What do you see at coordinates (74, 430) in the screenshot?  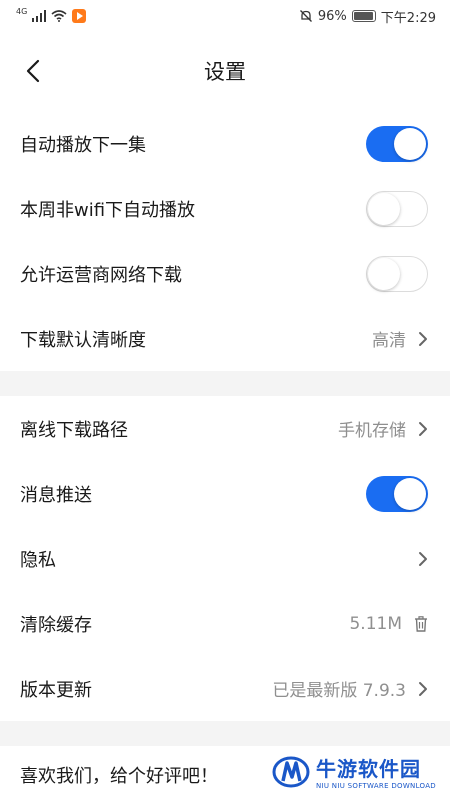 I see `setting-label: 离线下载路径` at bounding box center [74, 430].